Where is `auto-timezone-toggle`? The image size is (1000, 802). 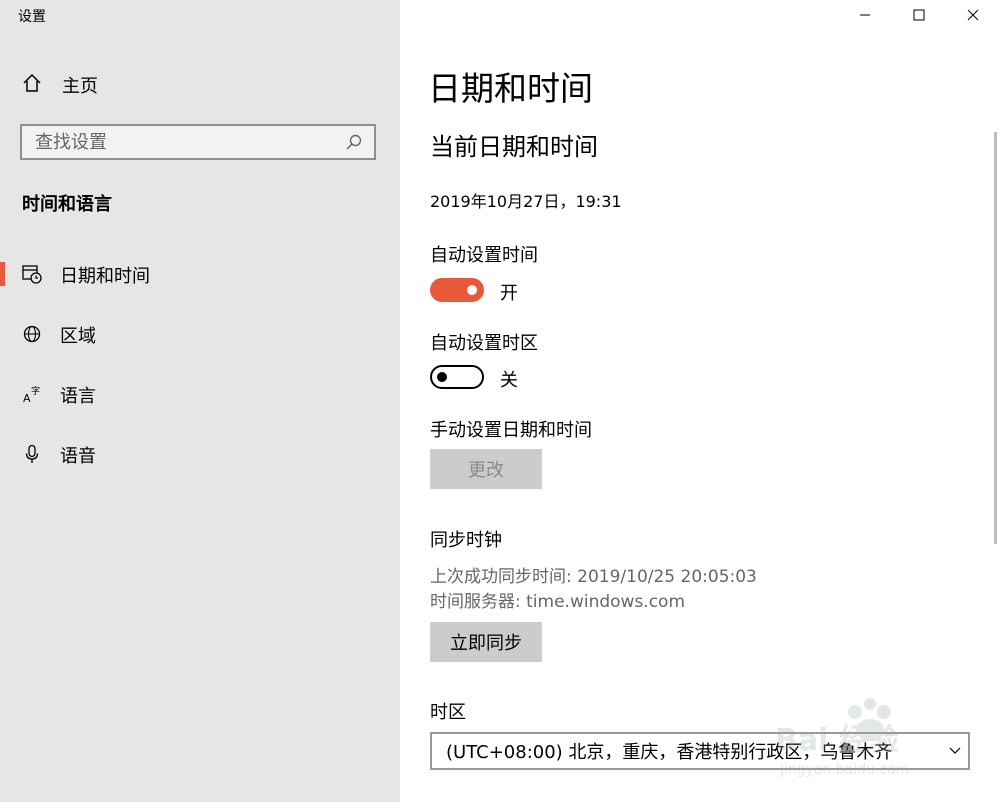
auto-timezone-toggle is located at coordinates (457, 377).